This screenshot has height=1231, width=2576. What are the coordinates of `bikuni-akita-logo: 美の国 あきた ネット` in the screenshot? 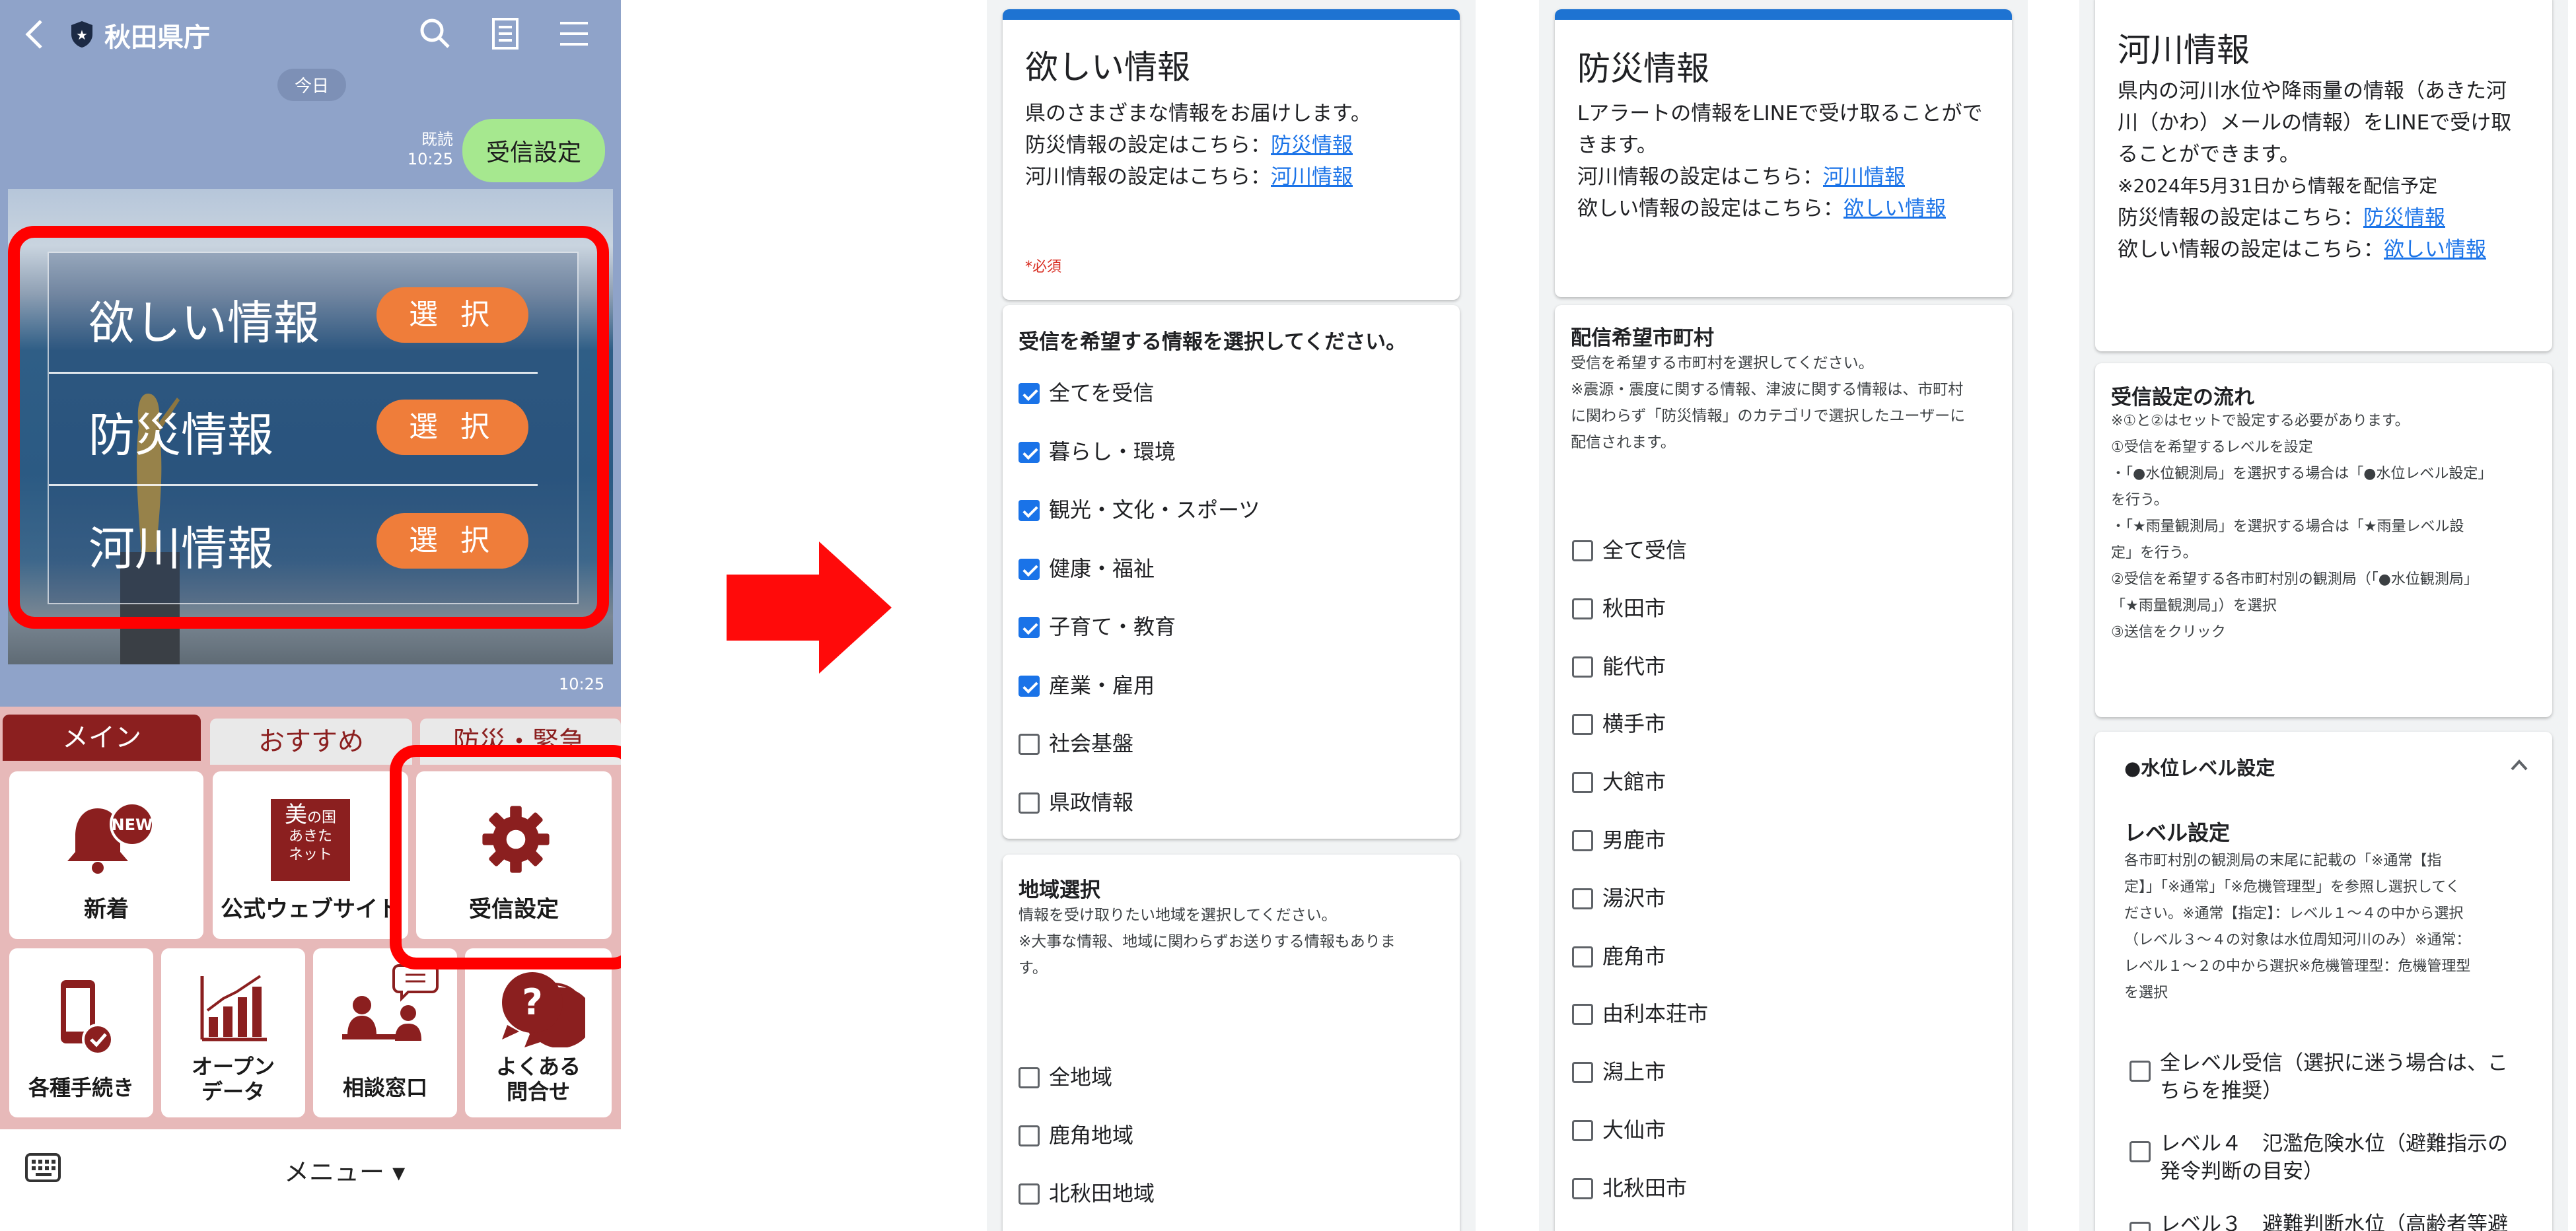 It's located at (311, 840).